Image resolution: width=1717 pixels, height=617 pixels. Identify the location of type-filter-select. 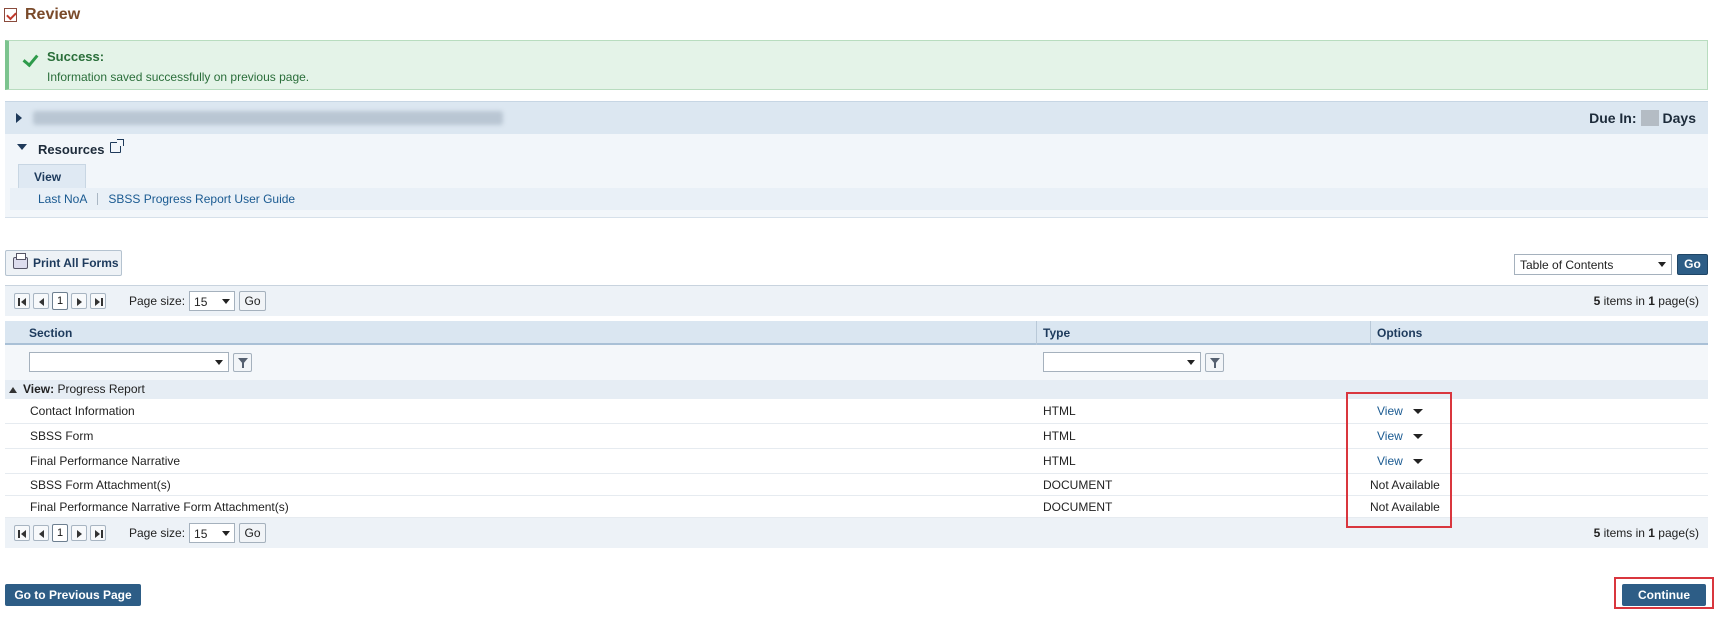
(1122, 362).